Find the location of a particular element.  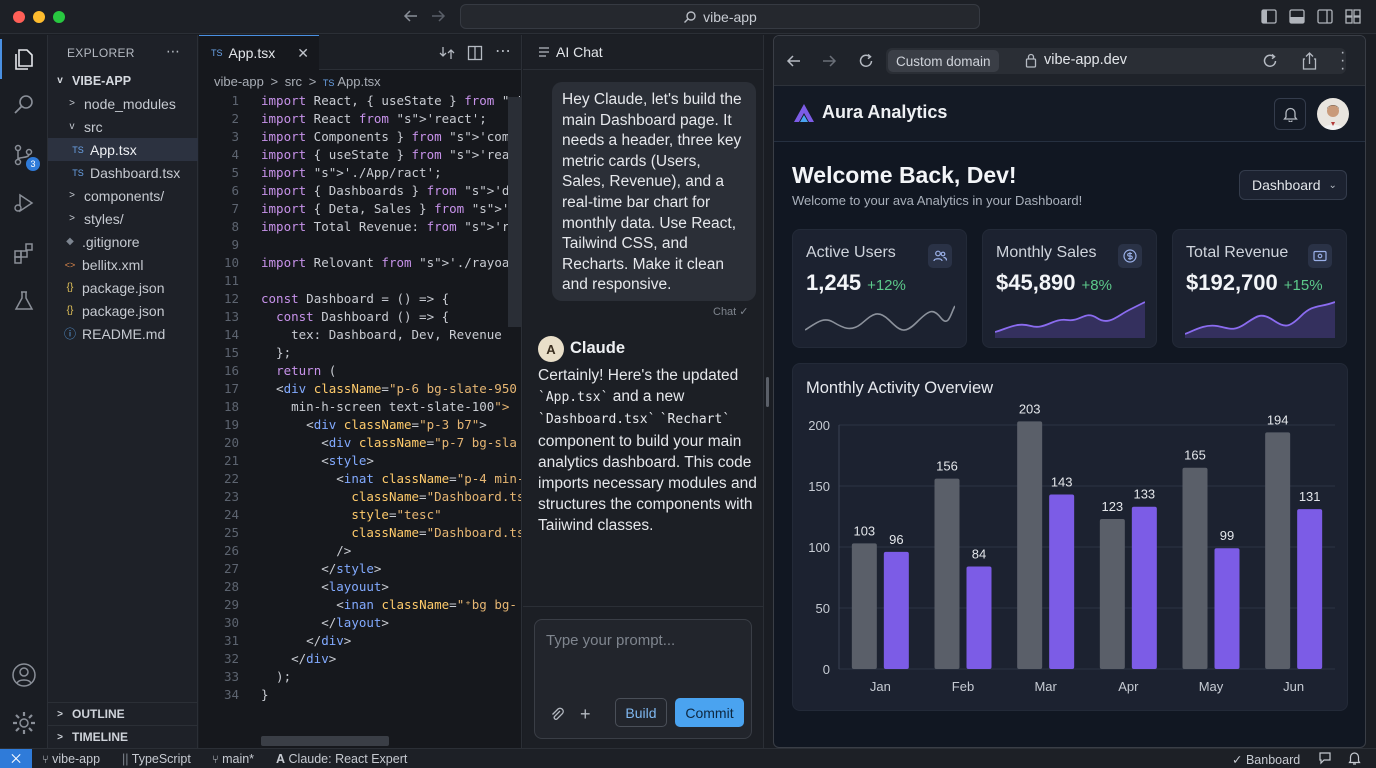

code-line: 32 </div> is located at coordinates (360, 659).